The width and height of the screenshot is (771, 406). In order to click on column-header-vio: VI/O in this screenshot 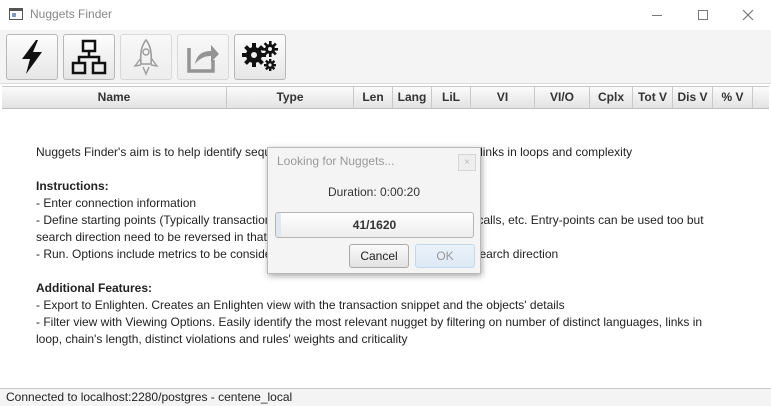, I will do `click(562, 98)`.